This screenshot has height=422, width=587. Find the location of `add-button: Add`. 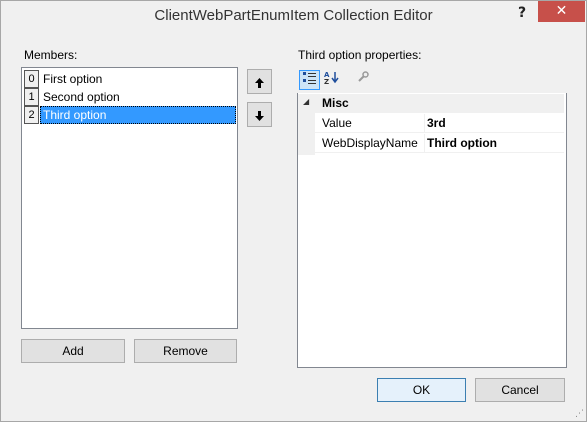

add-button: Add is located at coordinates (73, 351).